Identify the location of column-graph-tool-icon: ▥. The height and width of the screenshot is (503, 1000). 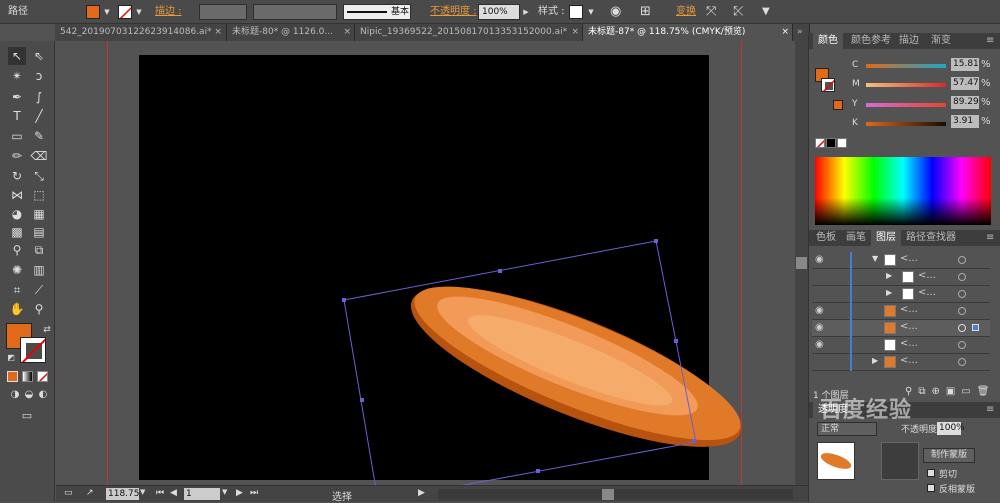
(39, 270).